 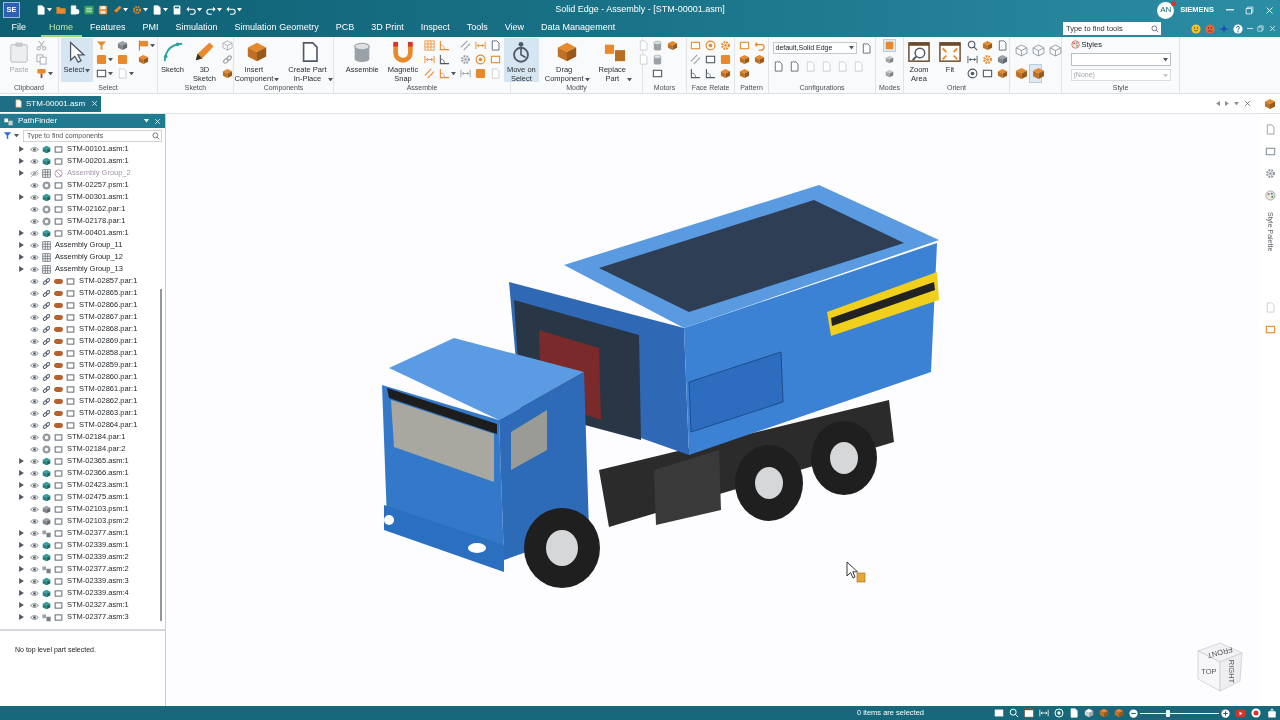 What do you see at coordinates (56, 103) in the screenshot?
I see `document-tab-label: STM-00001.asm` at bounding box center [56, 103].